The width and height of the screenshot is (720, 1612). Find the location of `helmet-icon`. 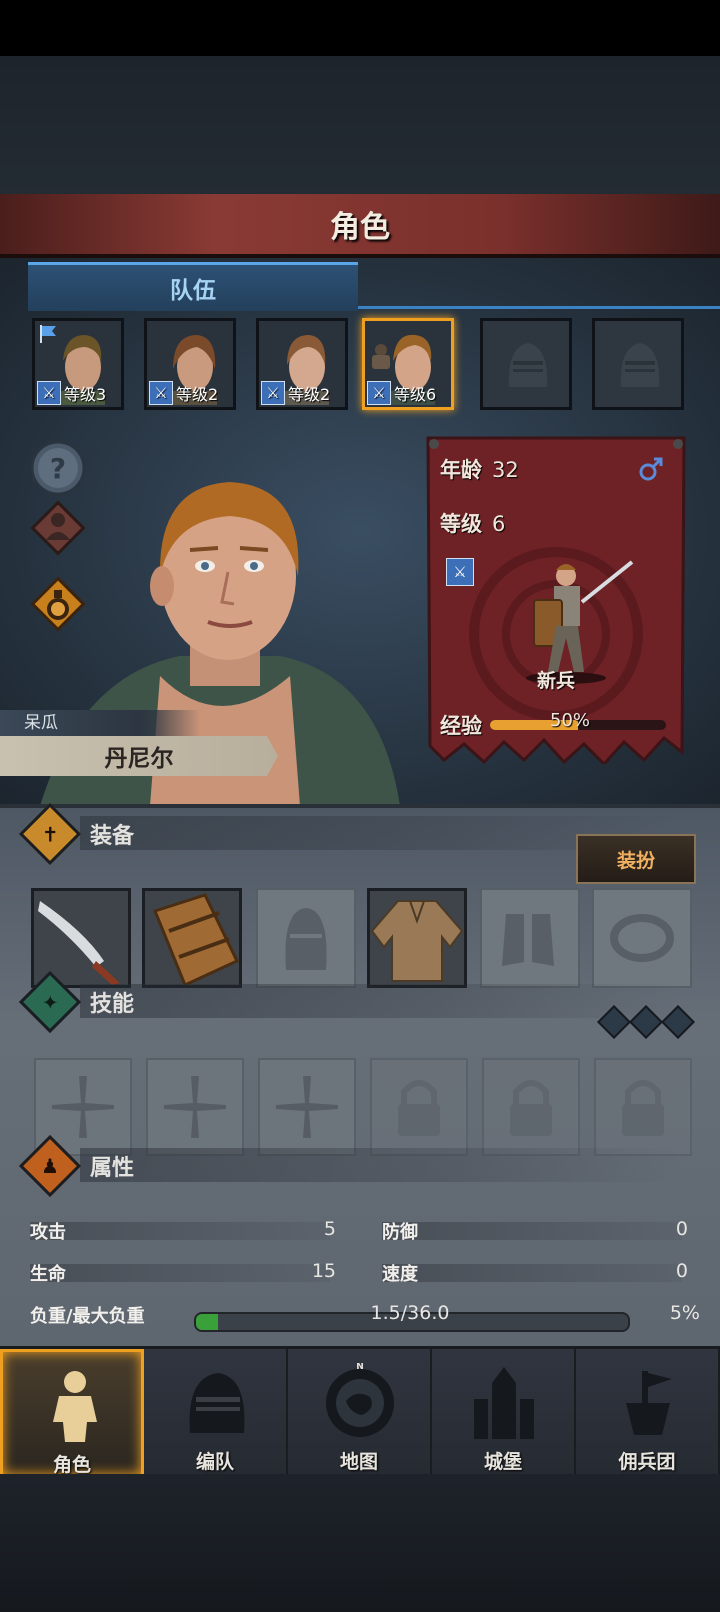

helmet-icon is located at coordinates (217, 1403).